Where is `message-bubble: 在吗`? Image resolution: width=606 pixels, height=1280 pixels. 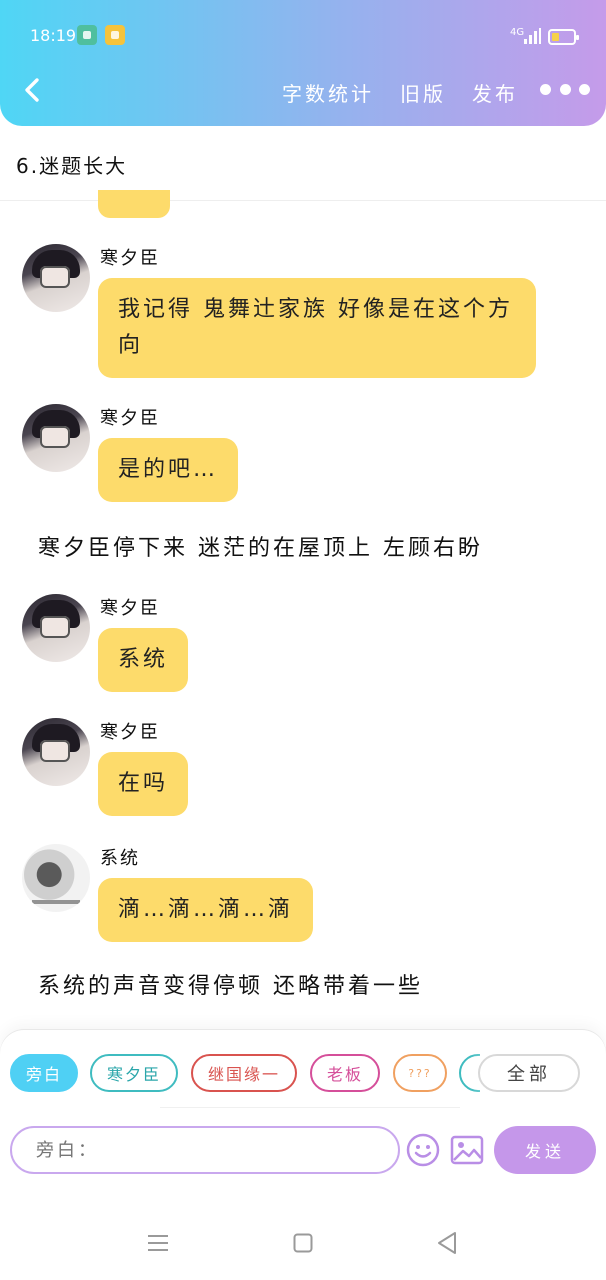
message-bubble: 在吗 is located at coordinates (143, 784).